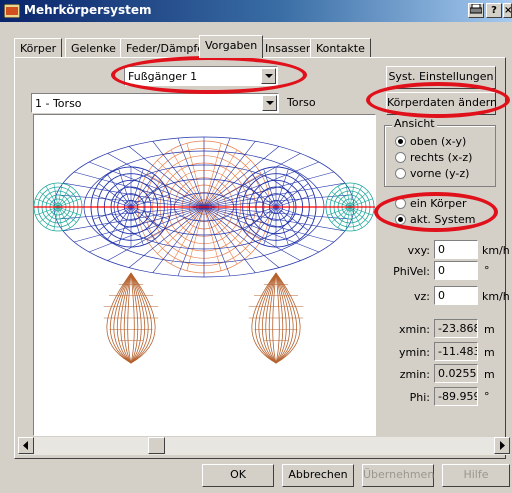 This screenshot has height=493, width=512. Describe the element at coordinates (507, 10) in the screenshot. I see `close-icon: ×` at that location.